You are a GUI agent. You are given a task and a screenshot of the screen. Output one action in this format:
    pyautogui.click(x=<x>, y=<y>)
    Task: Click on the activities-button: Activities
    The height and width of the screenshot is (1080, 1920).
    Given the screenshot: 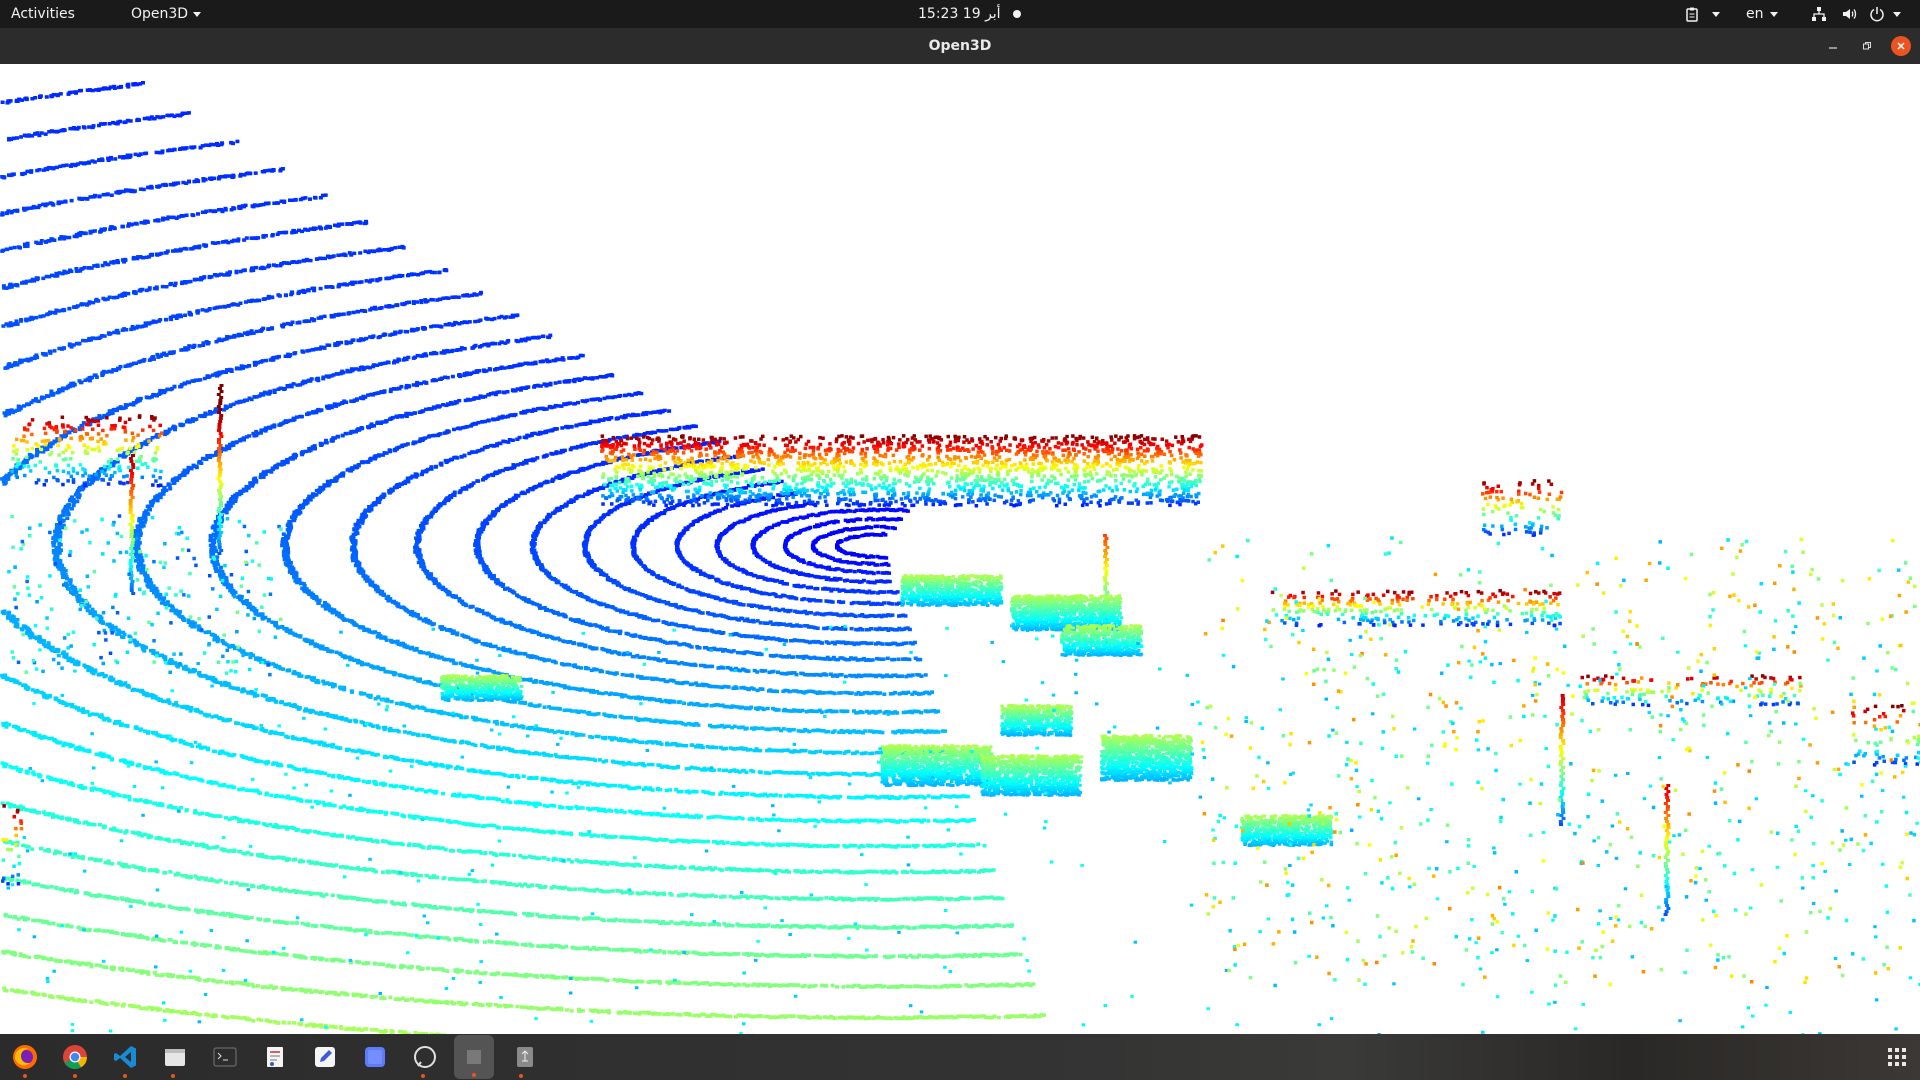 What is the action you would take?
    pyautogui.click(x=43, y=14)
    